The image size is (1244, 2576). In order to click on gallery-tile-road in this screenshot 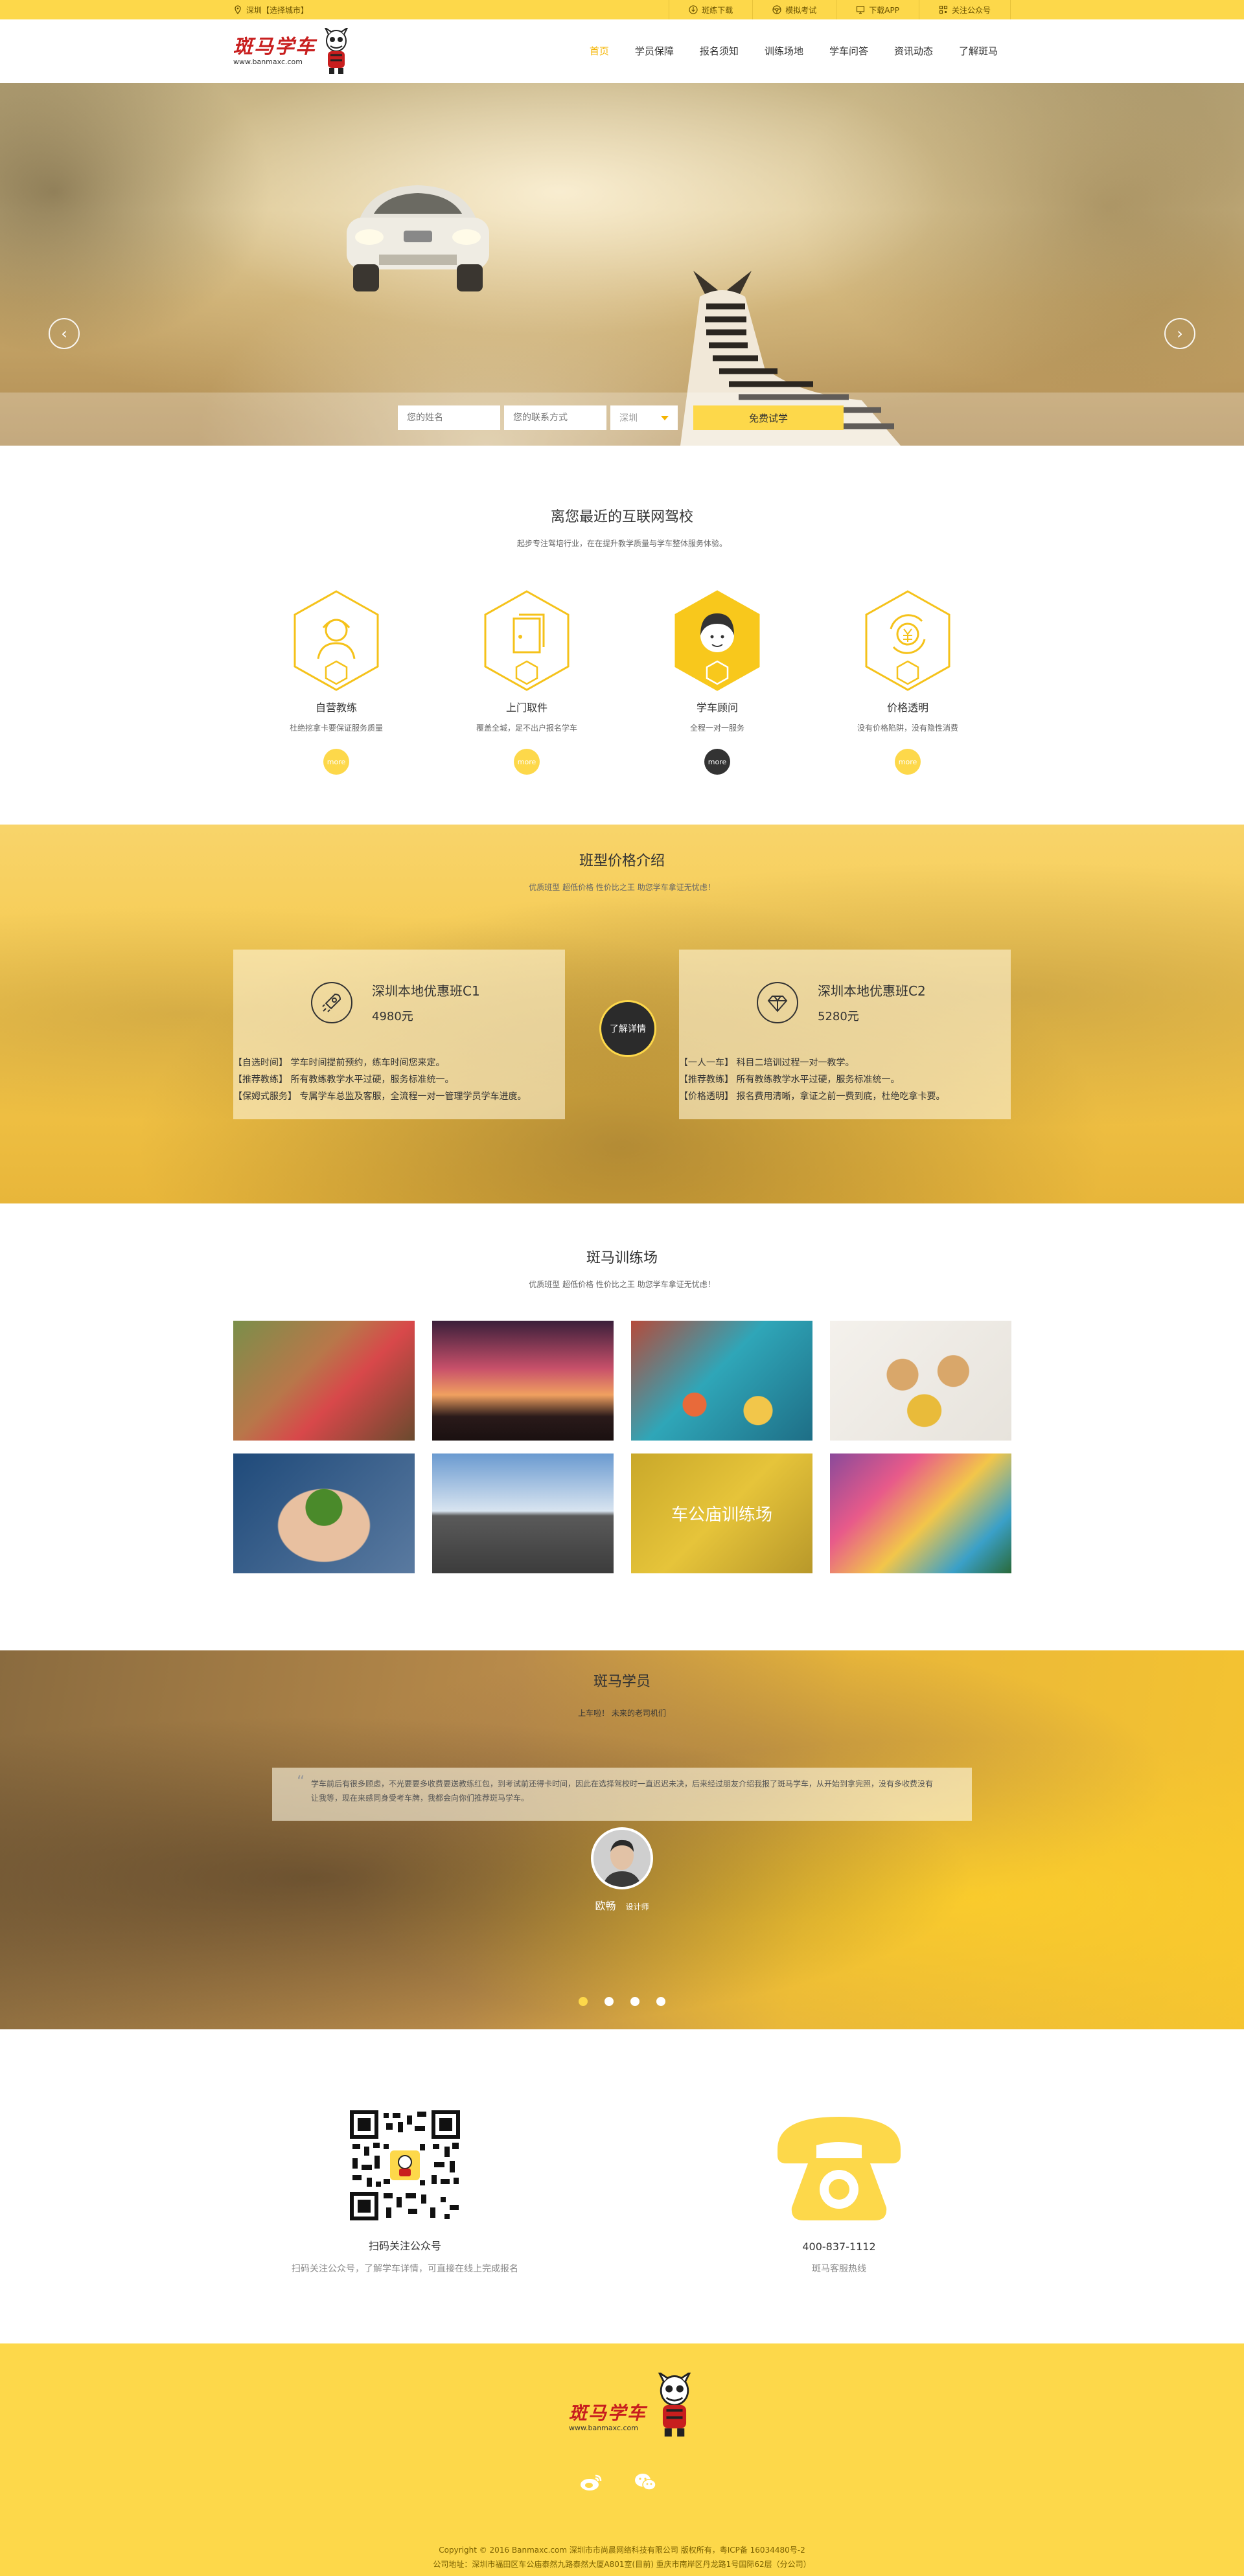, I will do `click(523, 1513)`.